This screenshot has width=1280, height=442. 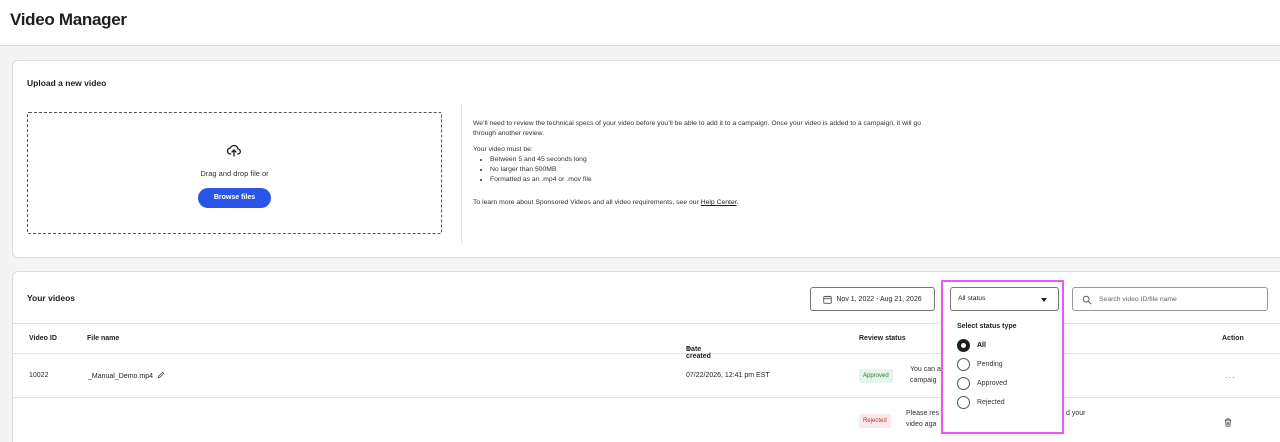 What do you see at coordinates (922, 419) in the screenshot?
I see `review-message: Please res video aga` at bounding box center [922, 419].